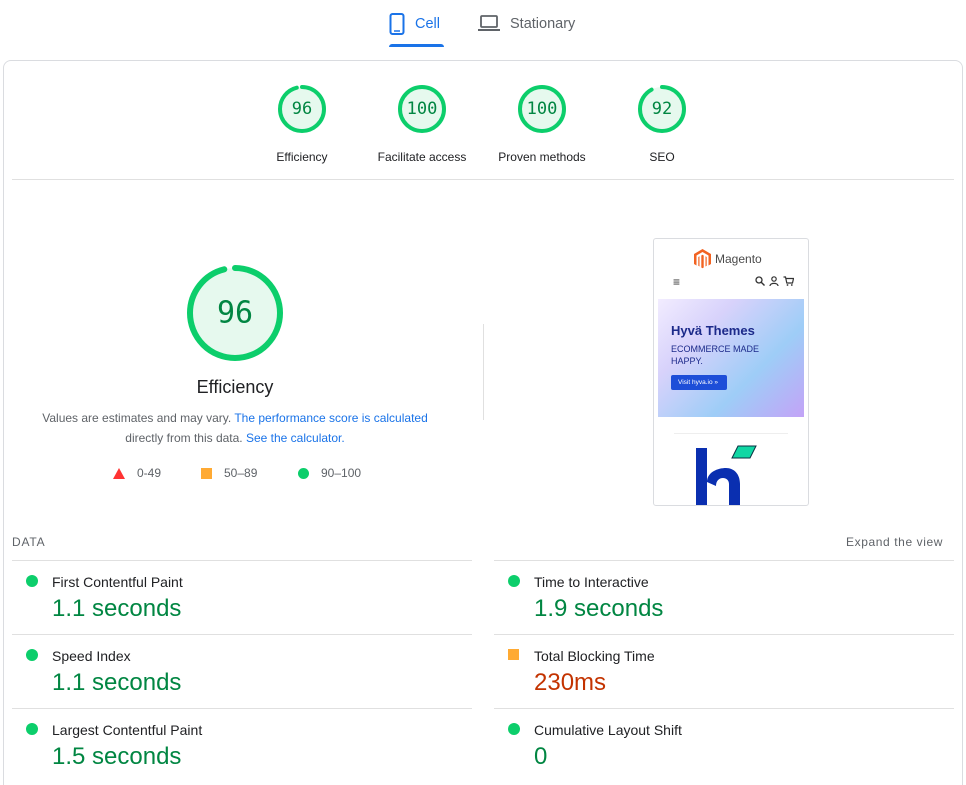 This screenshot has height=785, width=966. What do you see at coordinates (542, 157) in the screenshot?
I see `category-label: Proven methods` at bounding box center [542, 157].